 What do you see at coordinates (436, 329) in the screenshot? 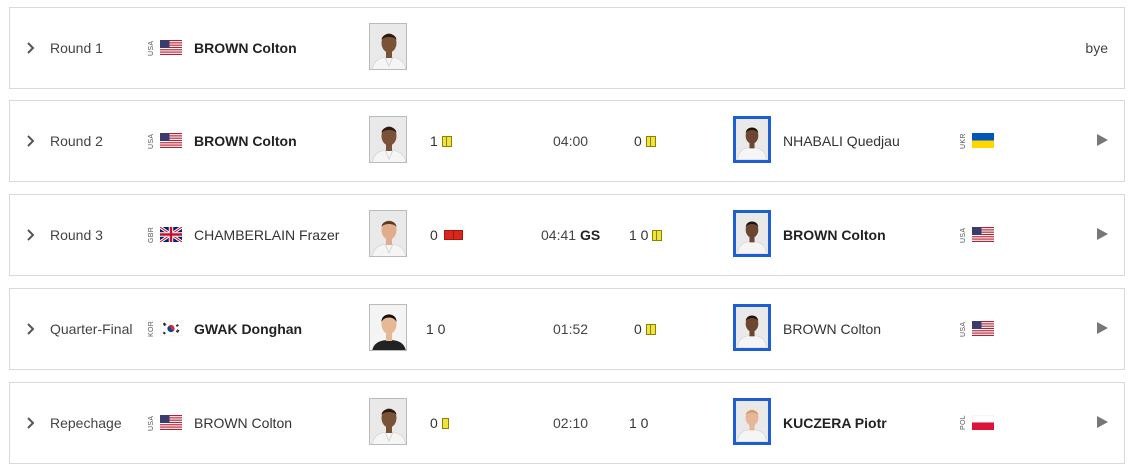
I see `left-score: 1 0` at bounding box center [436, 329].